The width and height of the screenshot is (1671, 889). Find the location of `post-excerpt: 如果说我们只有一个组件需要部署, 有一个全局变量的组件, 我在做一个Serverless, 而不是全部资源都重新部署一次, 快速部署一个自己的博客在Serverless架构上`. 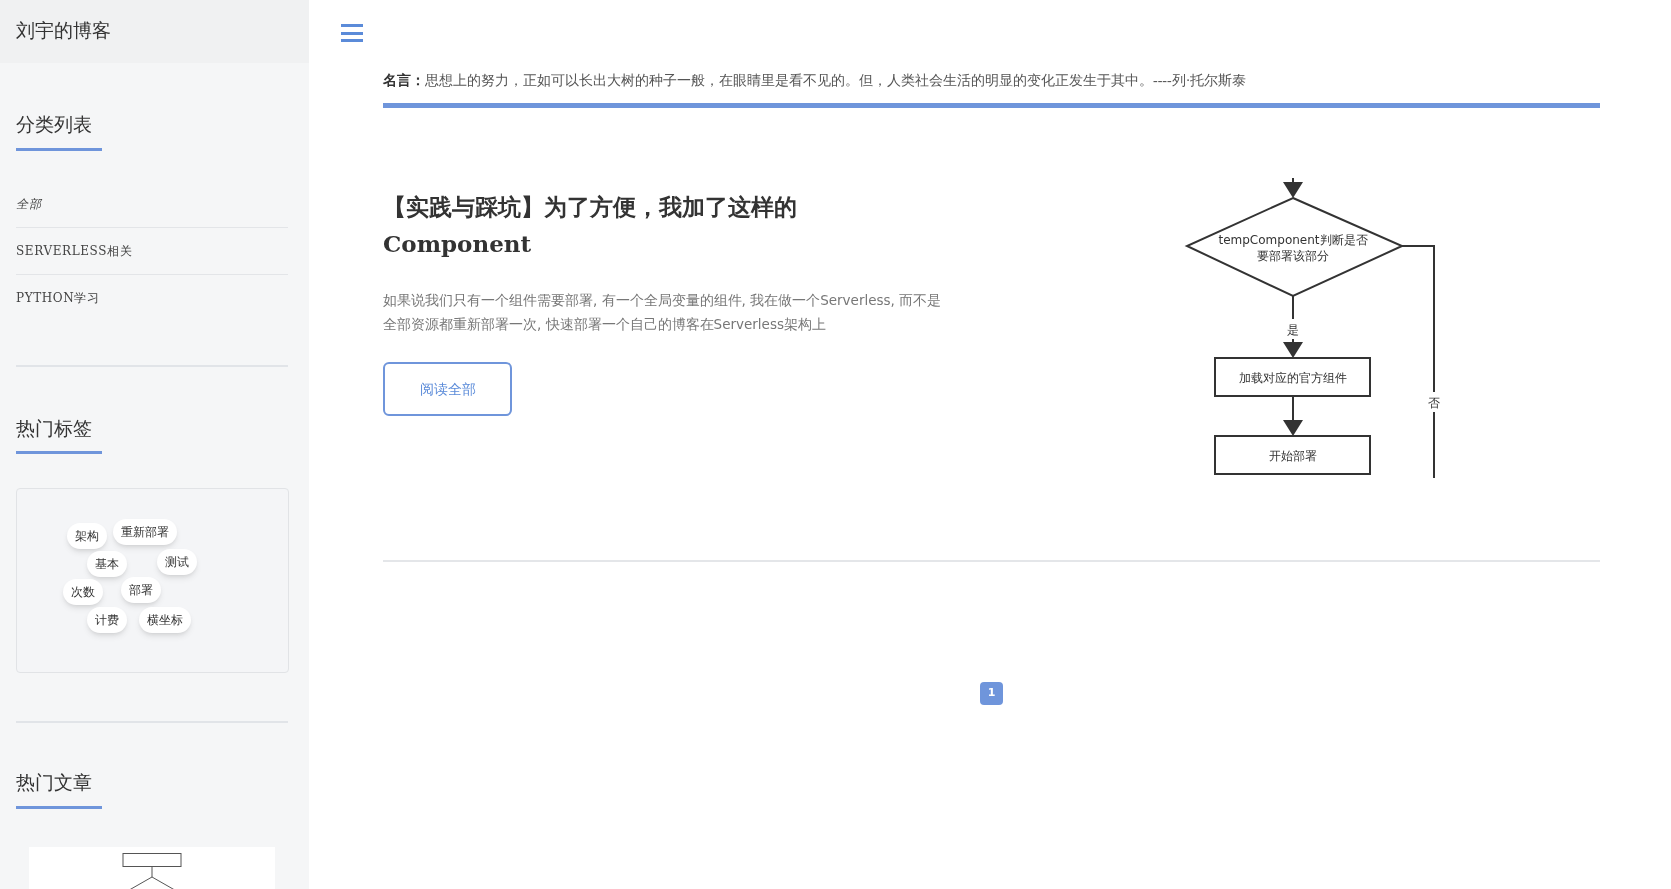

post-excerpt: 如果说我们只有一个组件需要部署, 有一个全局变量的组件, 我在做一个Serverless, 而不是全部资源都重新部署一次, 快速部署一个自己的博客在Serverless架构上 is located at coordinates (663, 312).